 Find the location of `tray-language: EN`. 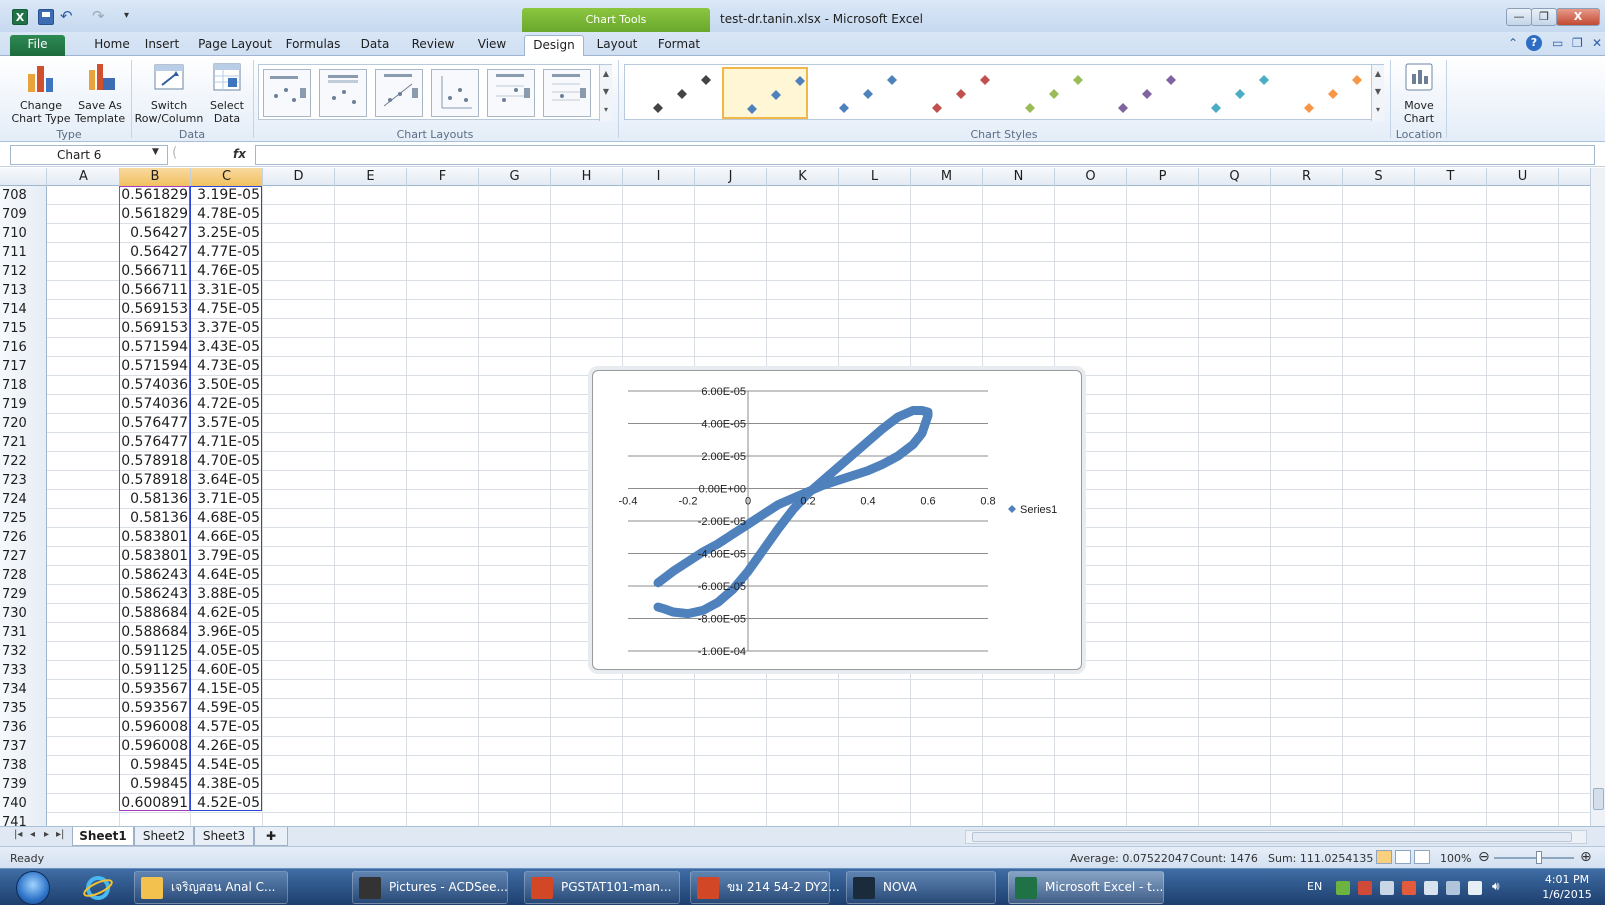

tray-language: EN is located at coordinates (1314, 886).